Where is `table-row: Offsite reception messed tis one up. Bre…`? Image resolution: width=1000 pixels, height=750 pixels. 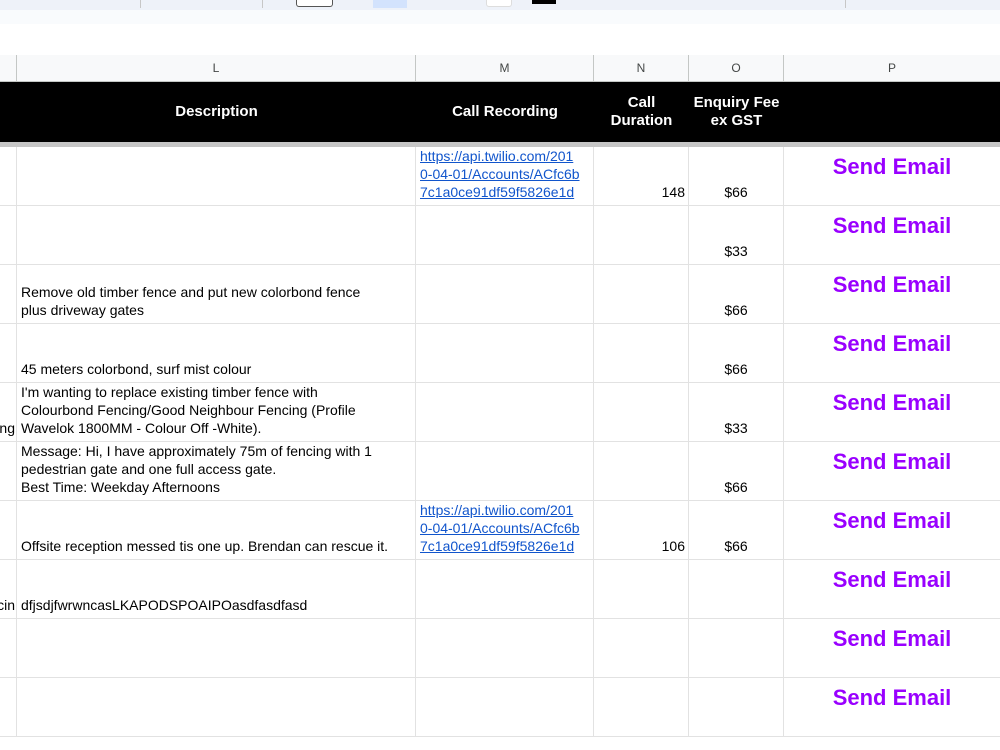 table-row: Offsite reception messed tis one up. Bre… is located at coordinates (500, 530).